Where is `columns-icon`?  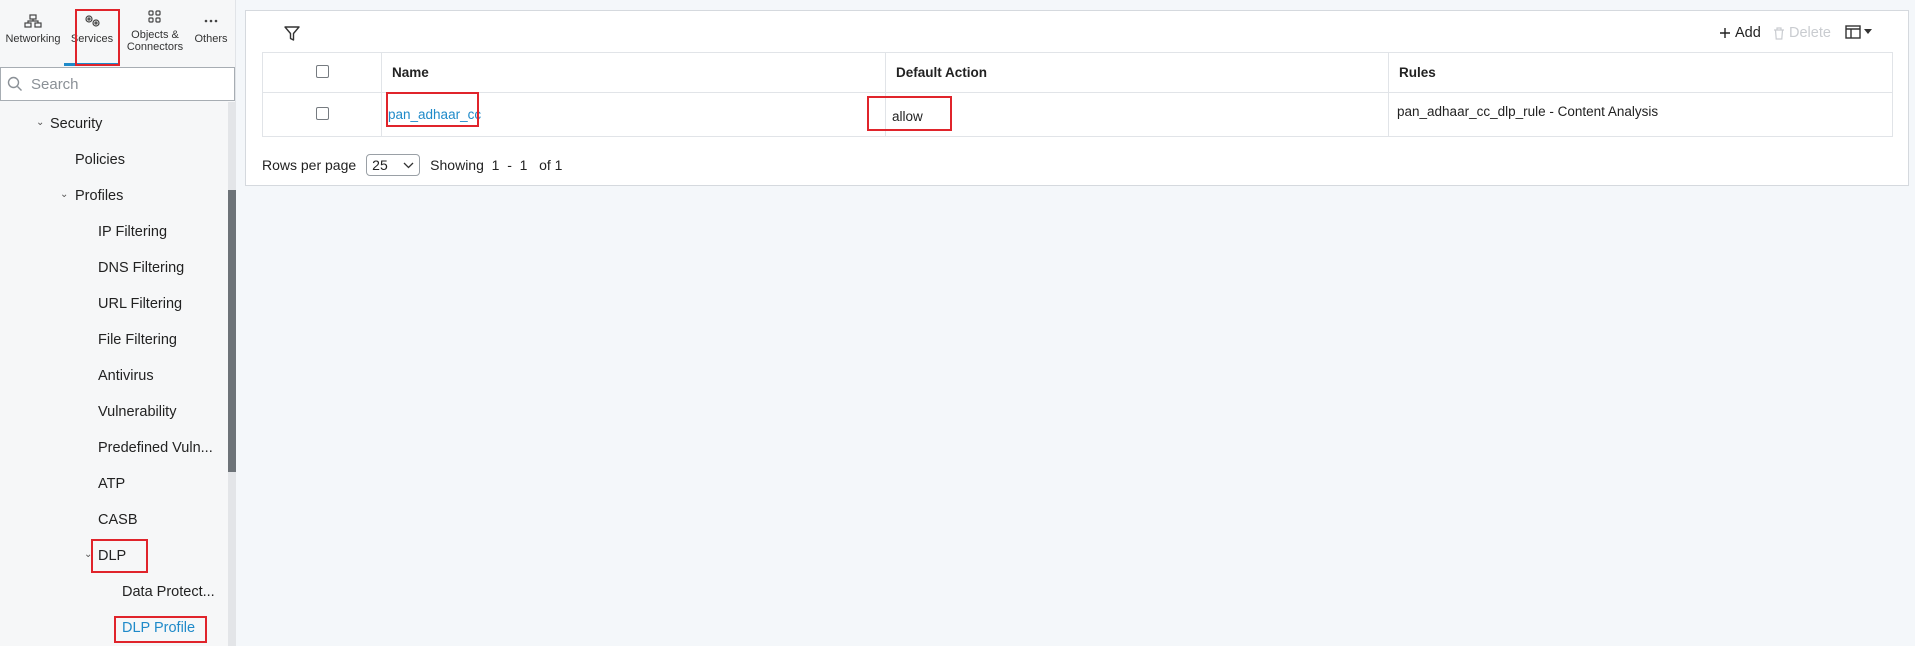
columns-icon is located at coordinates (1853, 32).